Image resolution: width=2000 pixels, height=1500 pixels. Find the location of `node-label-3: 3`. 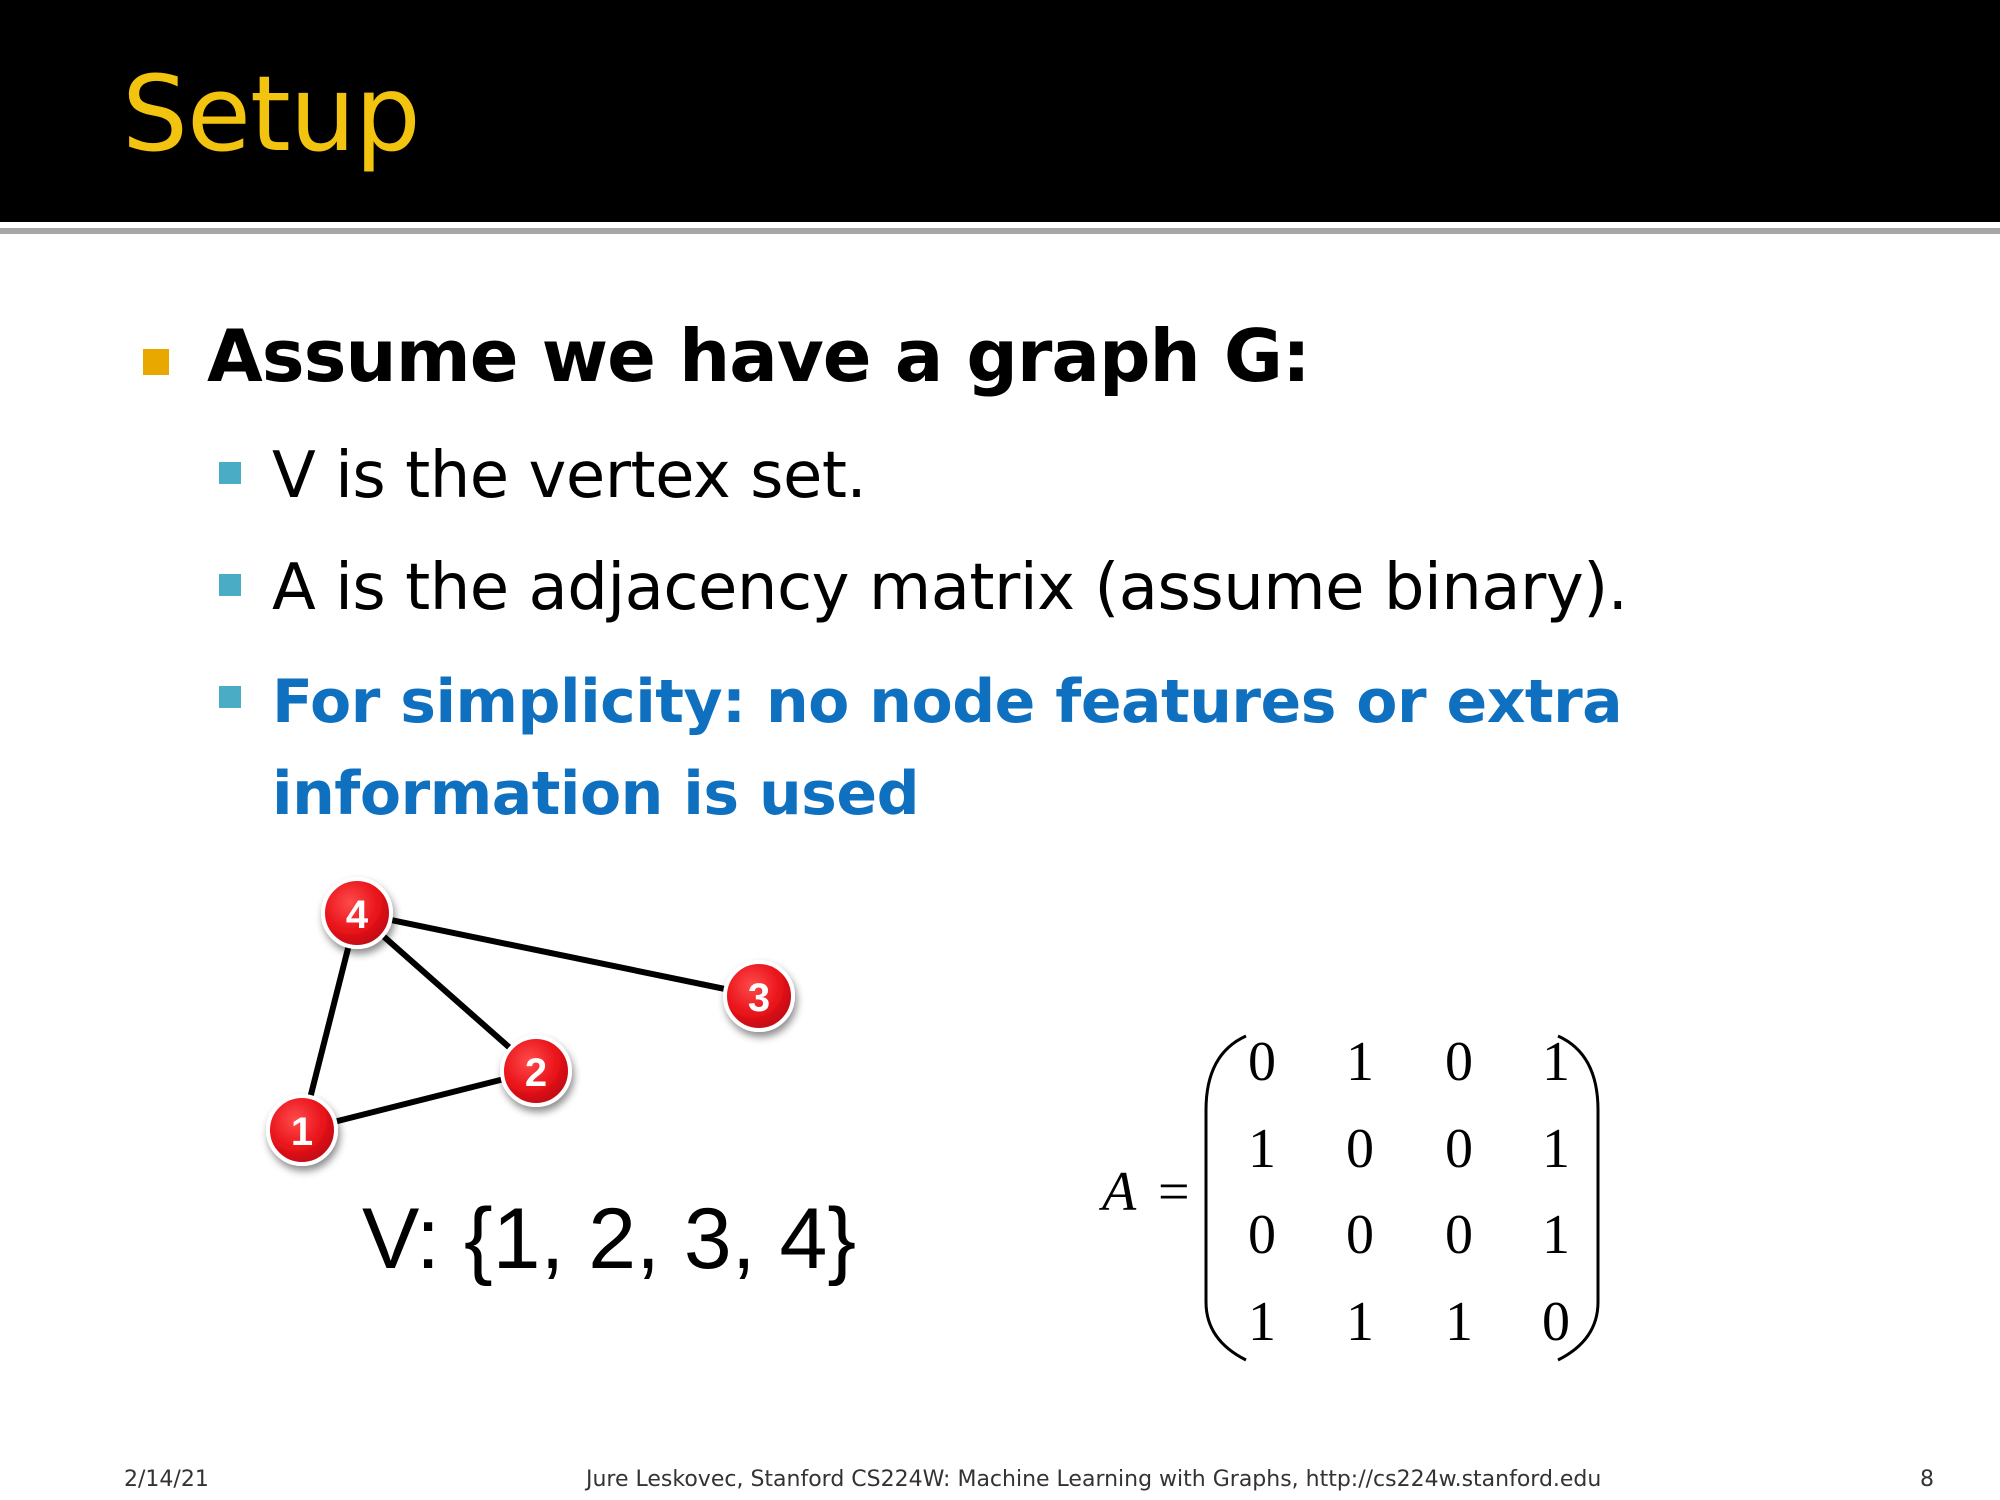

node-label-3: 3 is located at coordinates (759, 998).